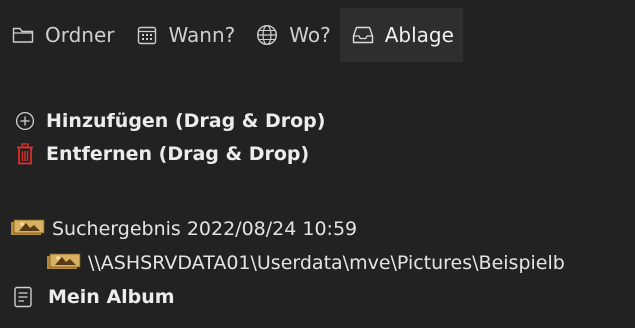 This screenshot has height=328, width=635. I want to click on view-tab-bar: Ordner Wann? Wo? Ablage, so click(231, 35).